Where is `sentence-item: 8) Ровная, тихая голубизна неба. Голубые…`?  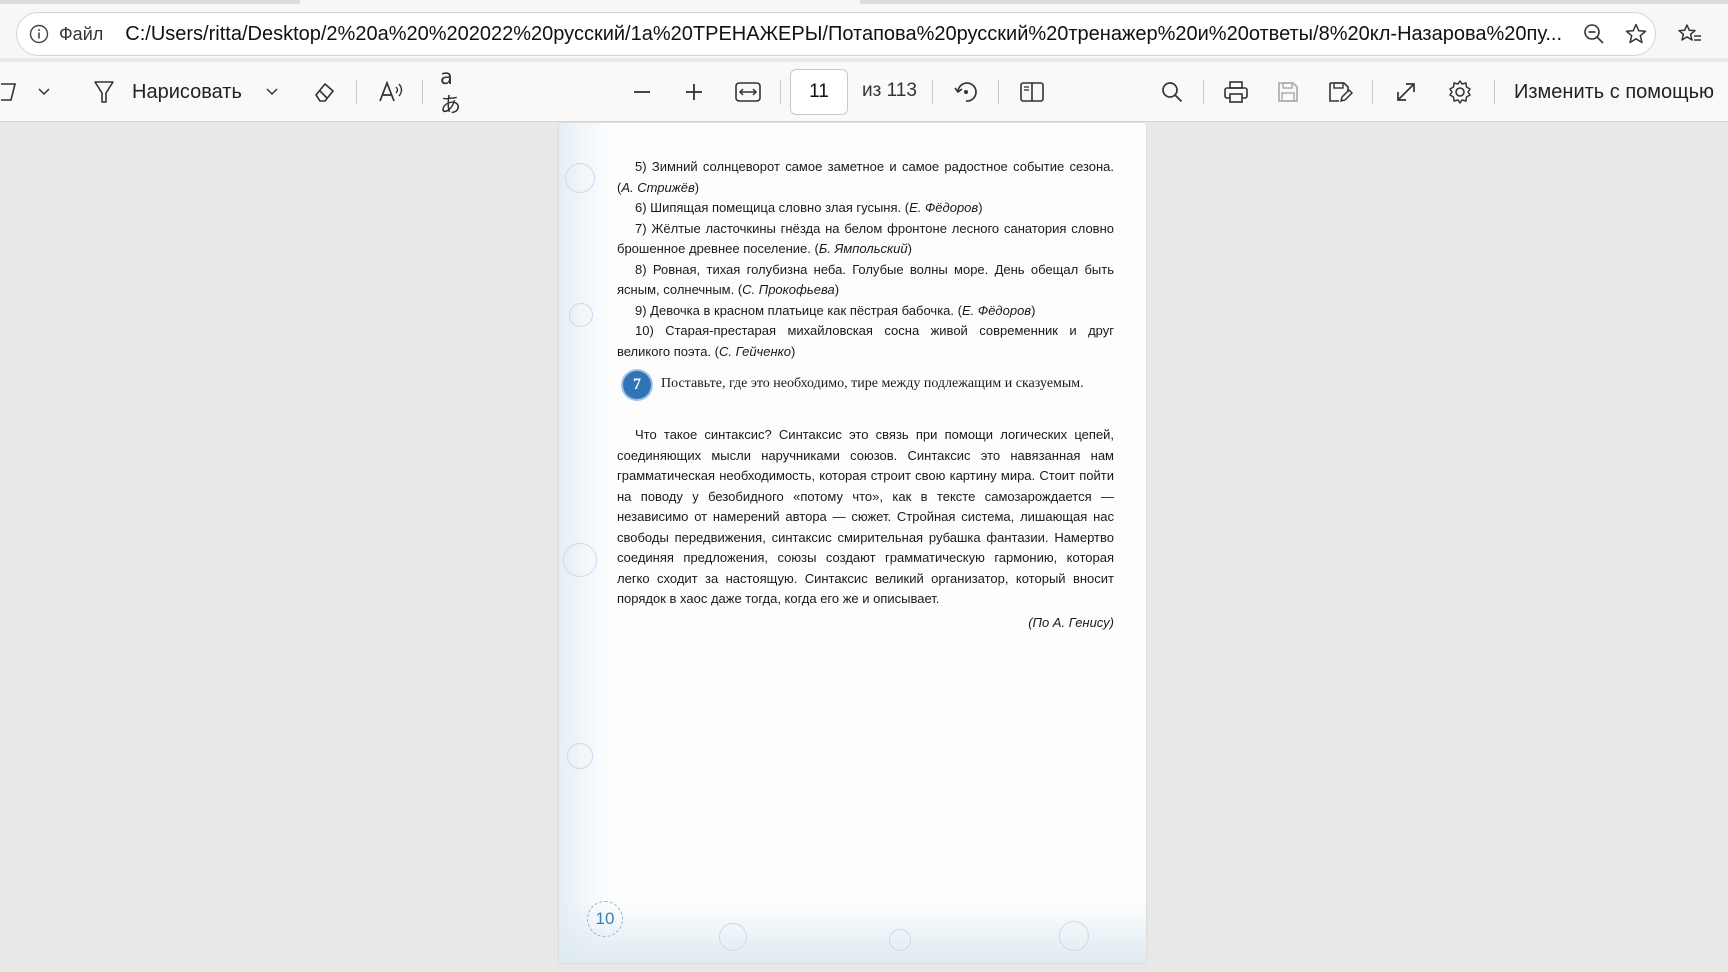 sentence-item: 8) Ровная, тихая голубизна неба. Голубые… is located at coordinates (865, 279).